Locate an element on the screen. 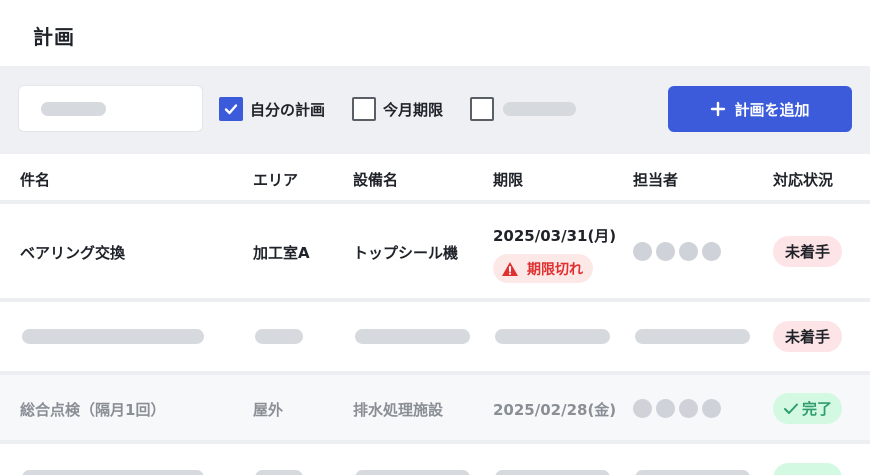  column-header-status: 対応状況 is located at coordinates (803, 179).